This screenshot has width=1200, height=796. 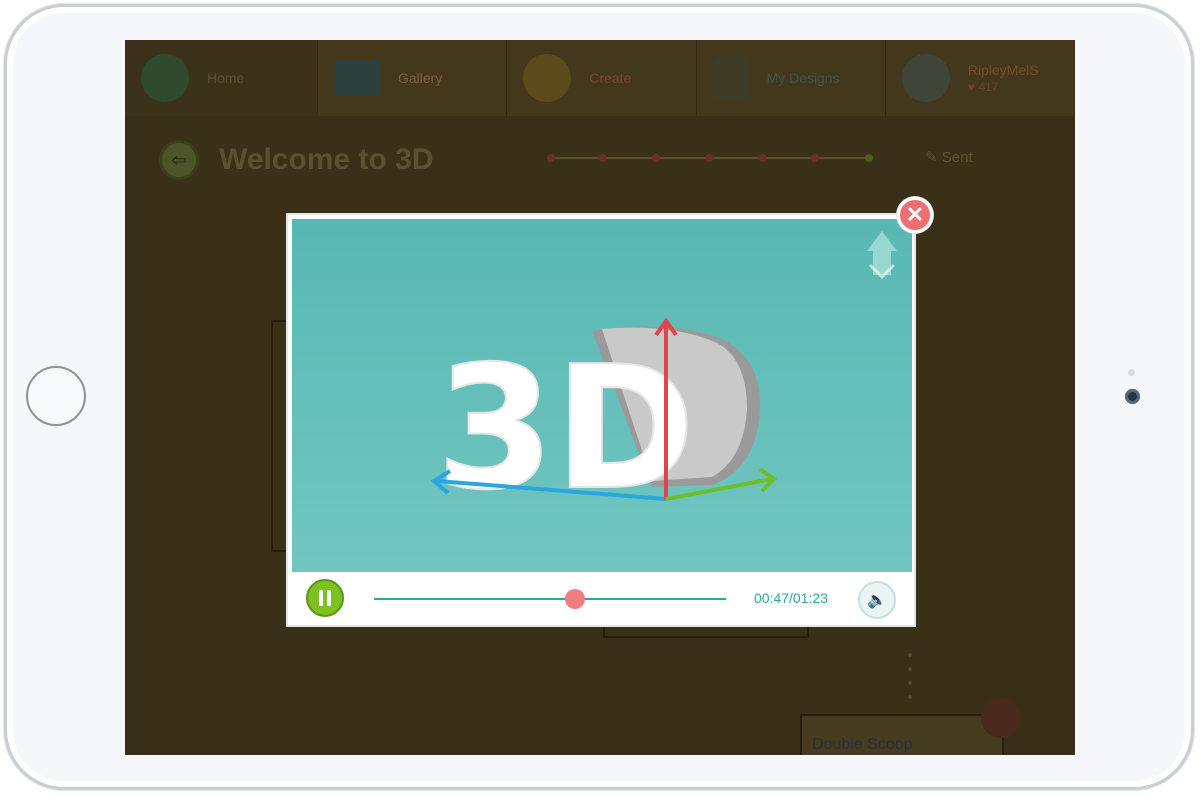 What do you see at coordinates (550, 599) in the screenshot?
I see `seek-bar` at bounding box center [550, 599].